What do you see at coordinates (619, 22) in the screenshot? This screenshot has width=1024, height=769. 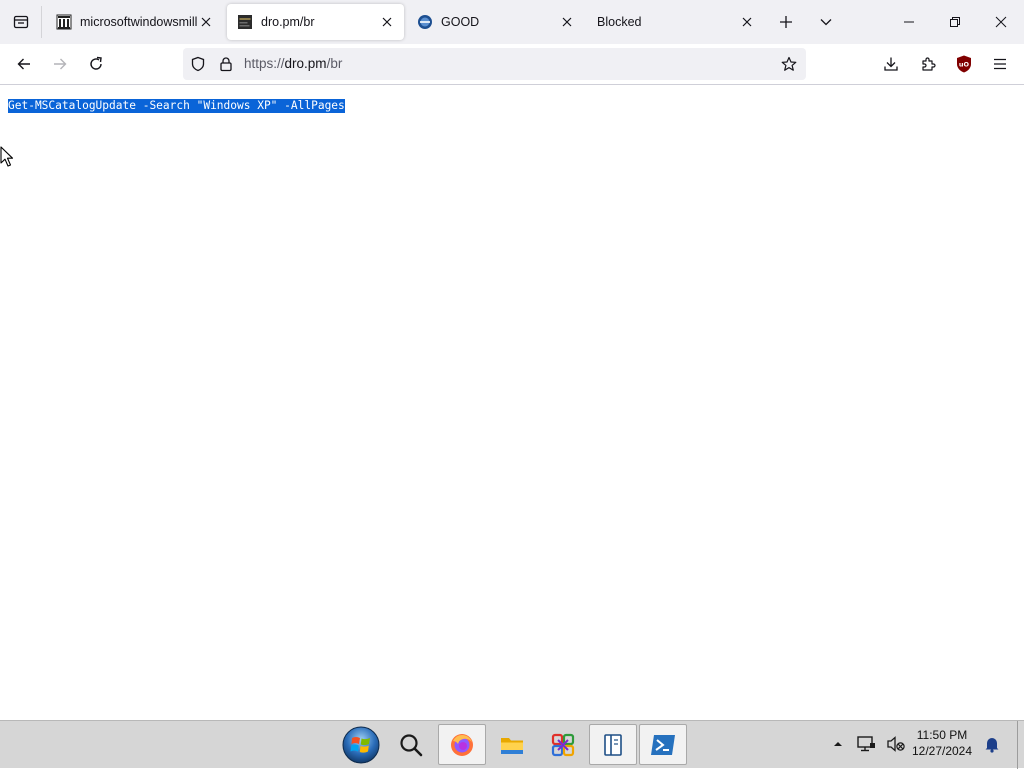 I see `tab-title: Blocked` at bounding box center [619, 22].